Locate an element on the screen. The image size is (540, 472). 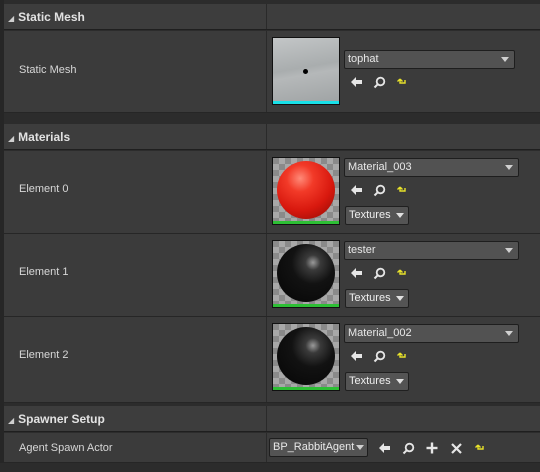
section-header-spawner-setup: ◢ Spawner Setup is located at coordinates (272, 419).